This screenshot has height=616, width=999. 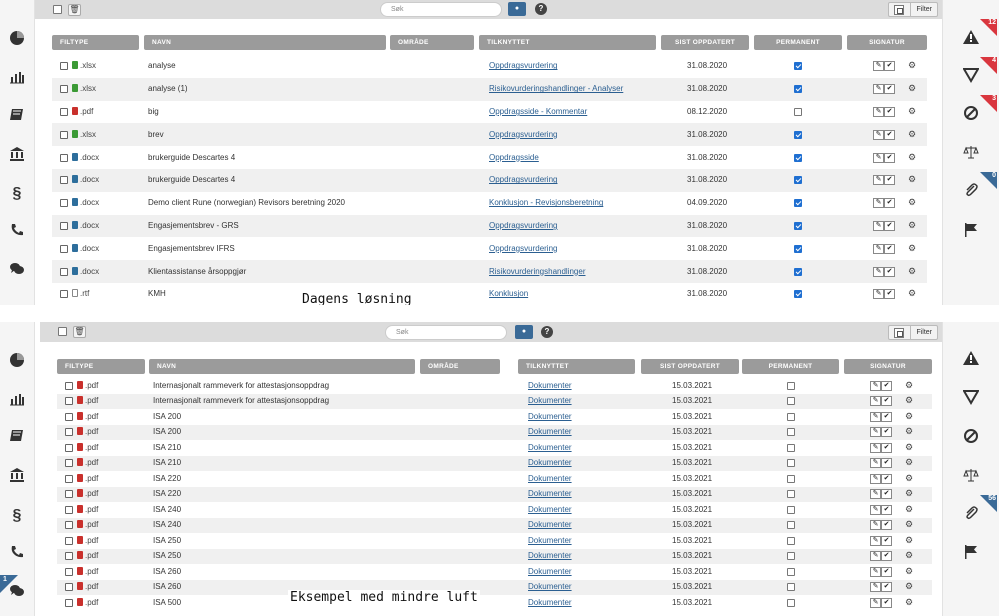 What do you see at coordinates (576, 366) in the screenshot?
I see `column-header-tilknyttet: TILKNYTTET` at bounding box center [576, 366].